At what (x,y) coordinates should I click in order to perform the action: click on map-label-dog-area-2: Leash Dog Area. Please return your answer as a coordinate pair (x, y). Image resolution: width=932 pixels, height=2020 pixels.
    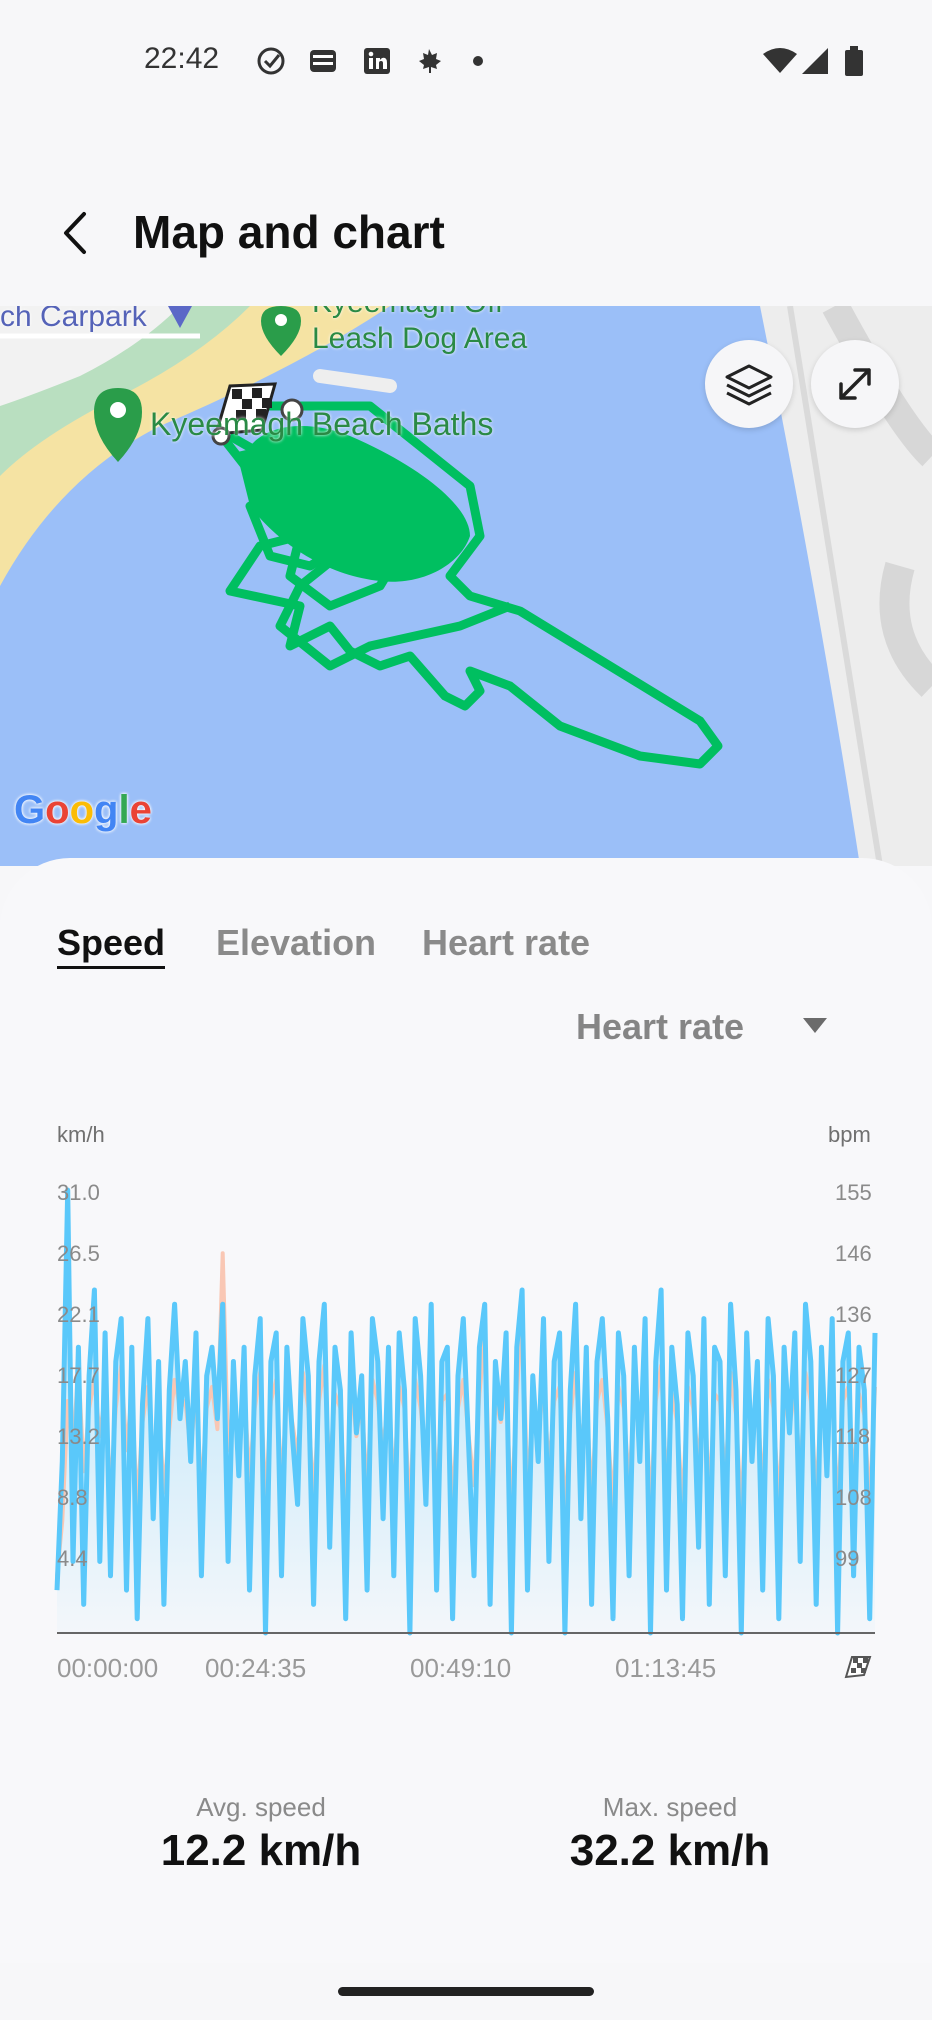
    Looking at the image, I should click on (420, 338).